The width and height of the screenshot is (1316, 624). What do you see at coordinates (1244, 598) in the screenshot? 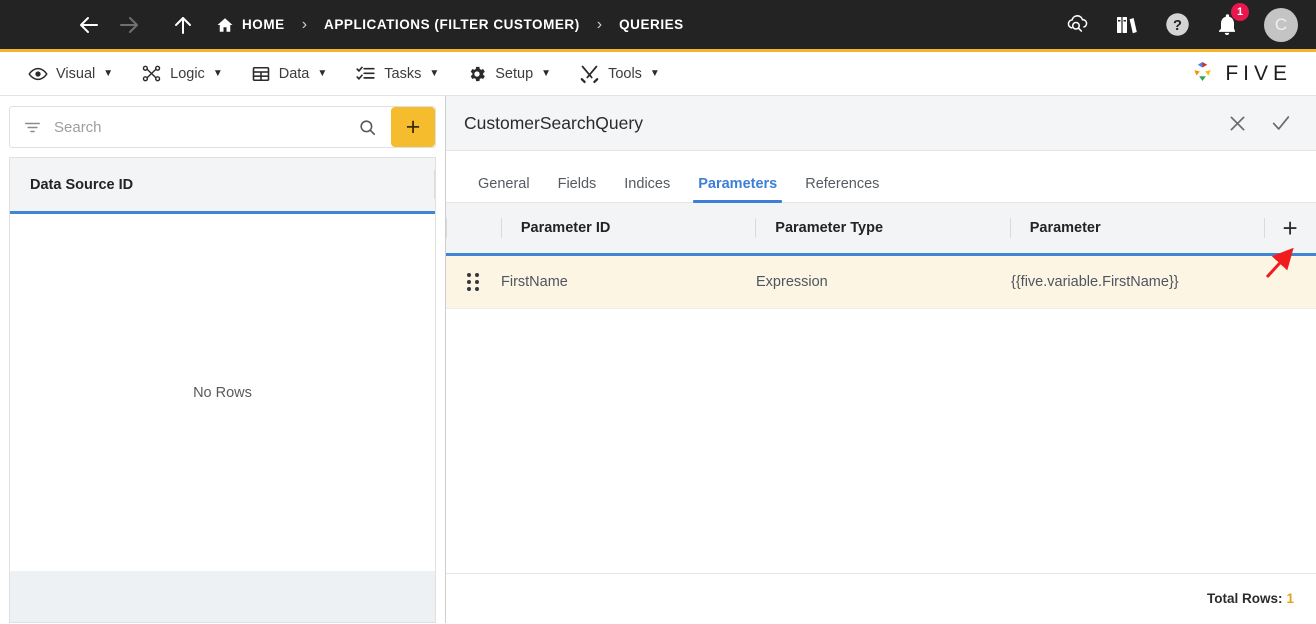
I see `total-rows-label: Total Rows:` at bounding box center [1244, 598].